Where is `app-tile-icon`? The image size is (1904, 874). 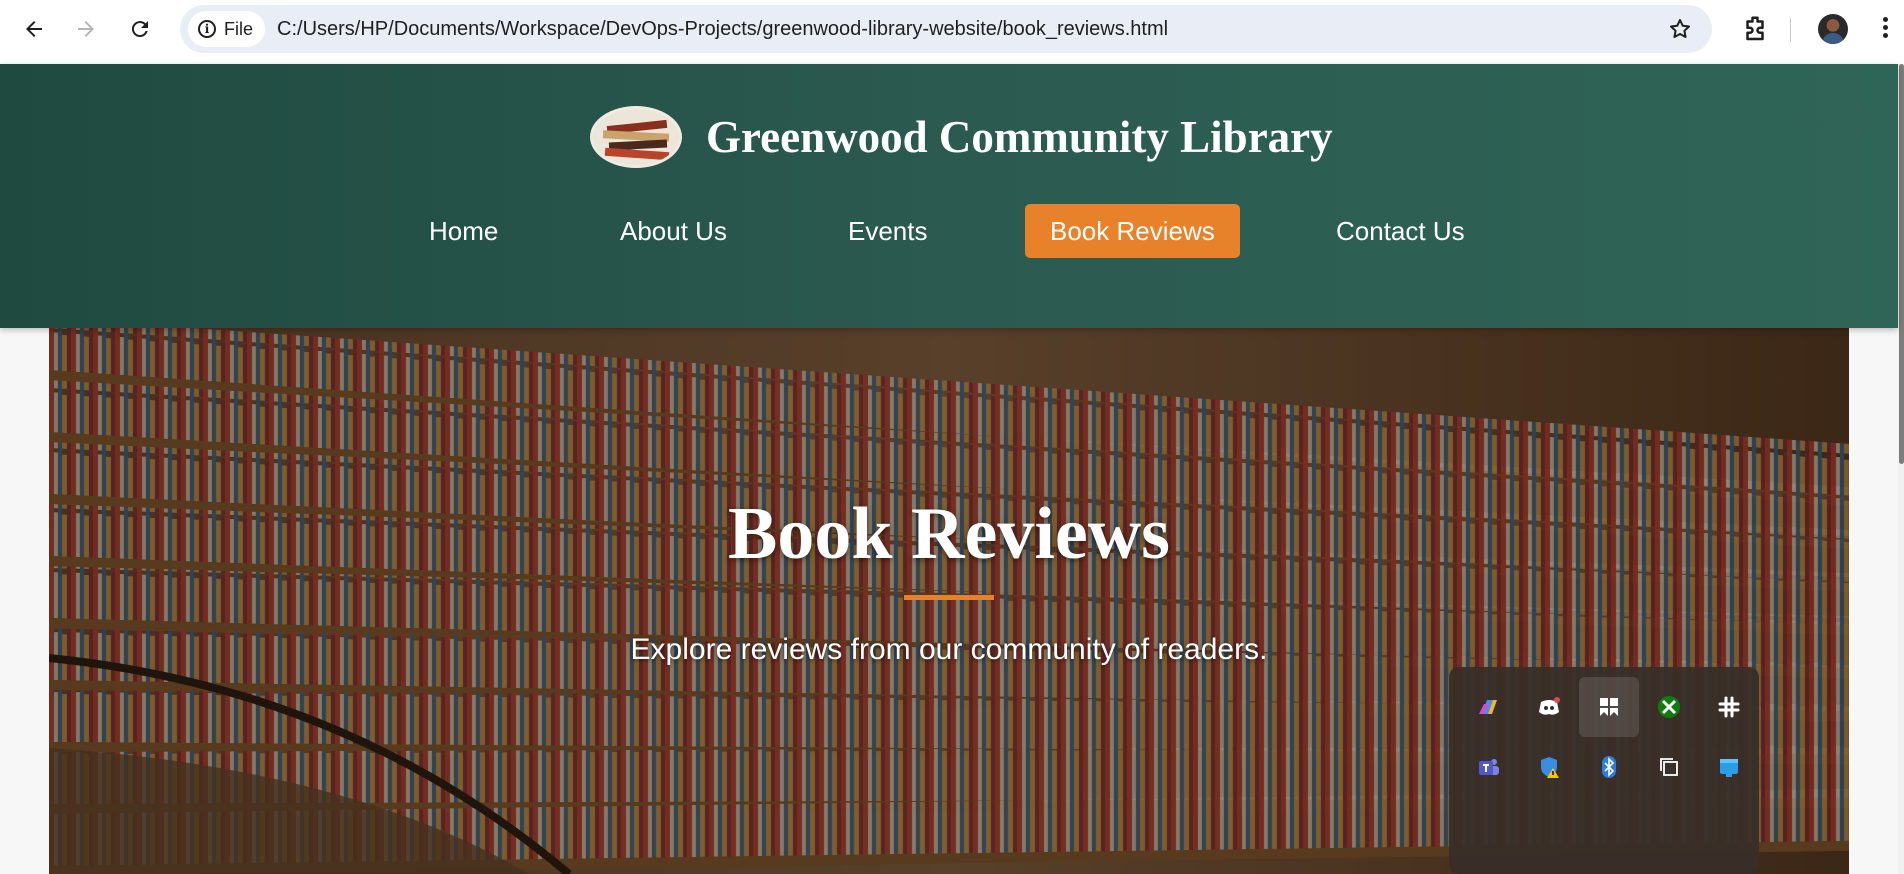
app-tile-icon is located at coordinates (1729, 768).